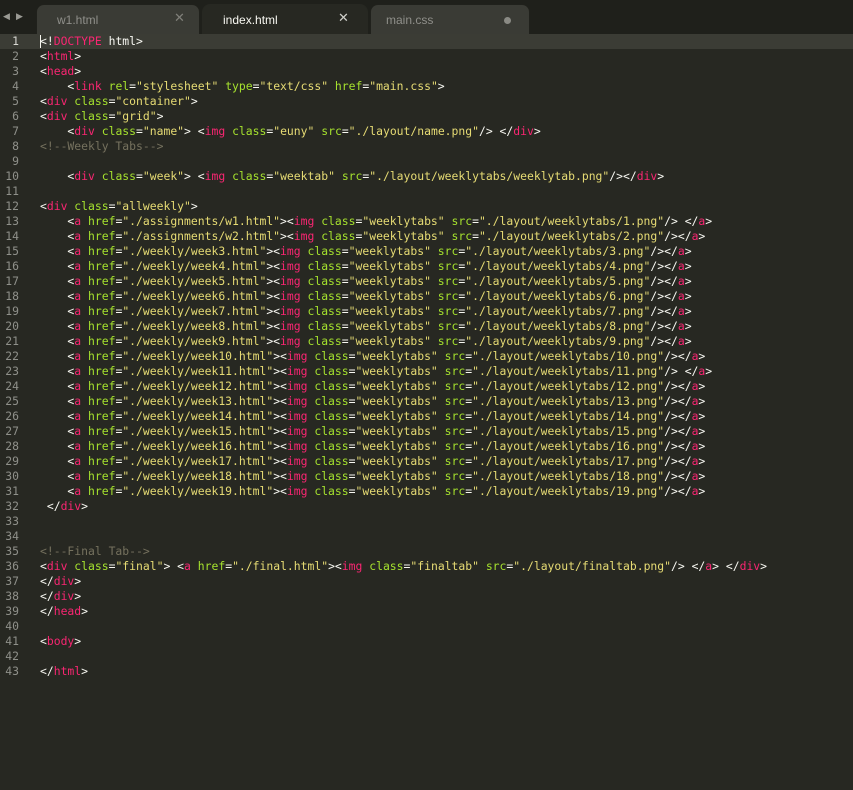 The height and width of the screenshot is (790, 853). What do you see at coordinates (426, 56) in the screenshot?
I see `code-line: 2 <html>` at bounding box center [426, 56].